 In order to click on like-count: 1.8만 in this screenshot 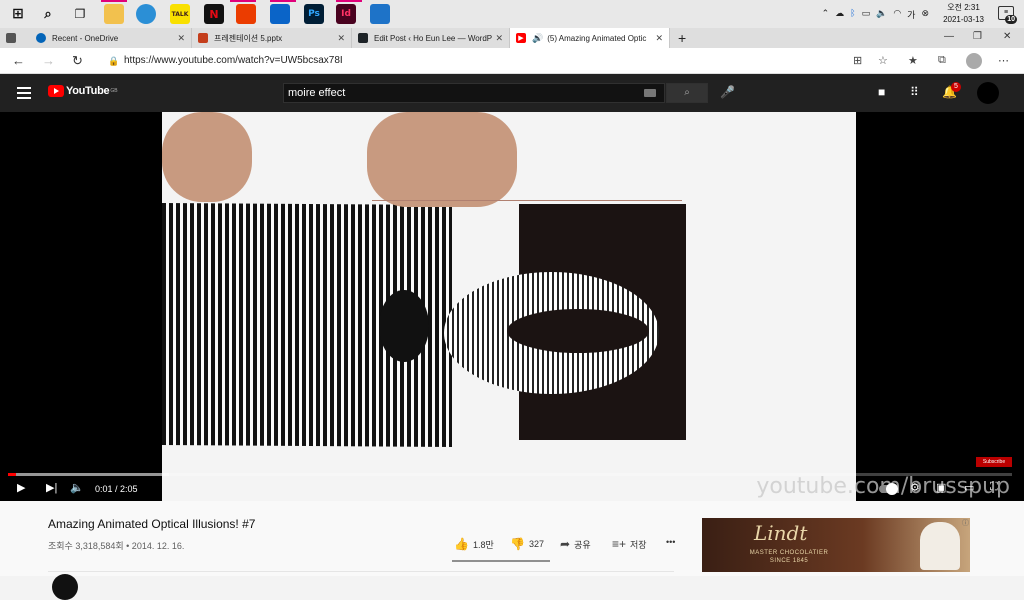, I will do `click(483, 544)`.